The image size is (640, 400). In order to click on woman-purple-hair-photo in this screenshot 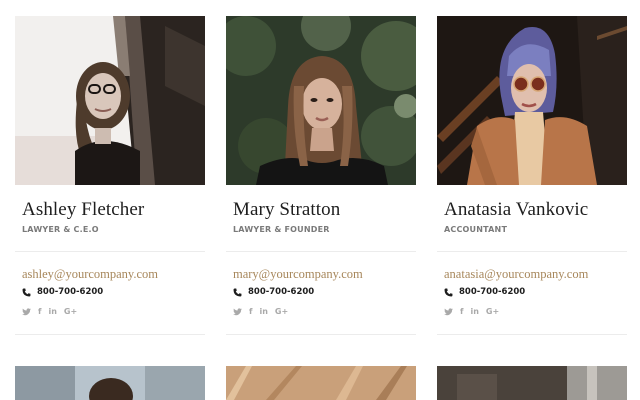, I will do `click(532, 100)`.